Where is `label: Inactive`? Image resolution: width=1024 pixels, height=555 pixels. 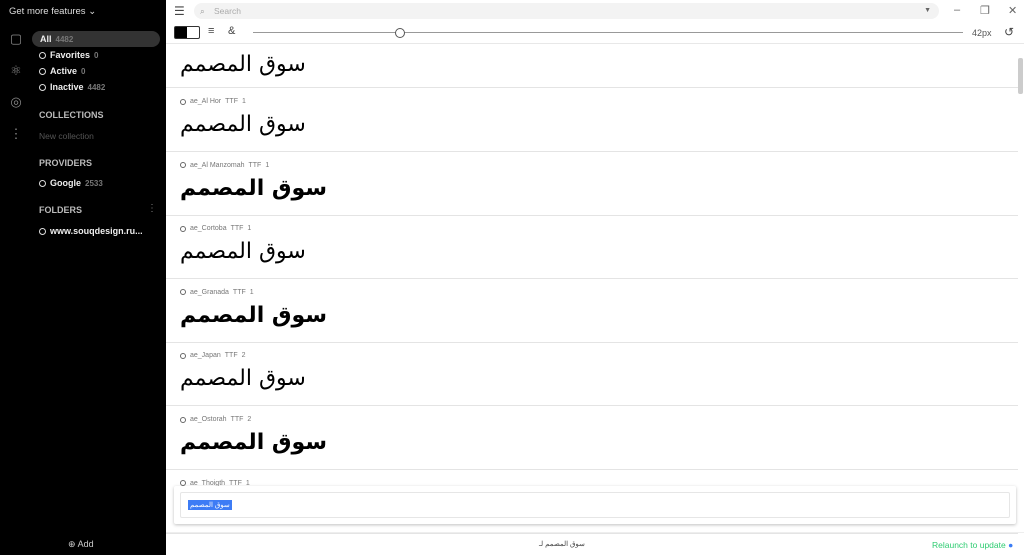 label: Inactive is located at coordinates (67, 87).